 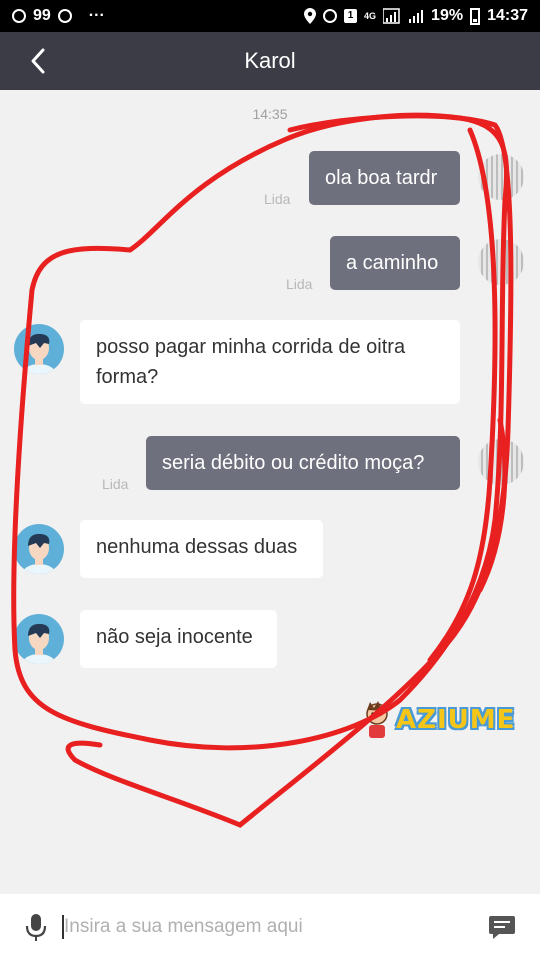 What do you see at coordinates (384, 178) in the screenshot?
I see `message-bubble-outgoing: ola boa tardr` at bounding box center [384, 178].